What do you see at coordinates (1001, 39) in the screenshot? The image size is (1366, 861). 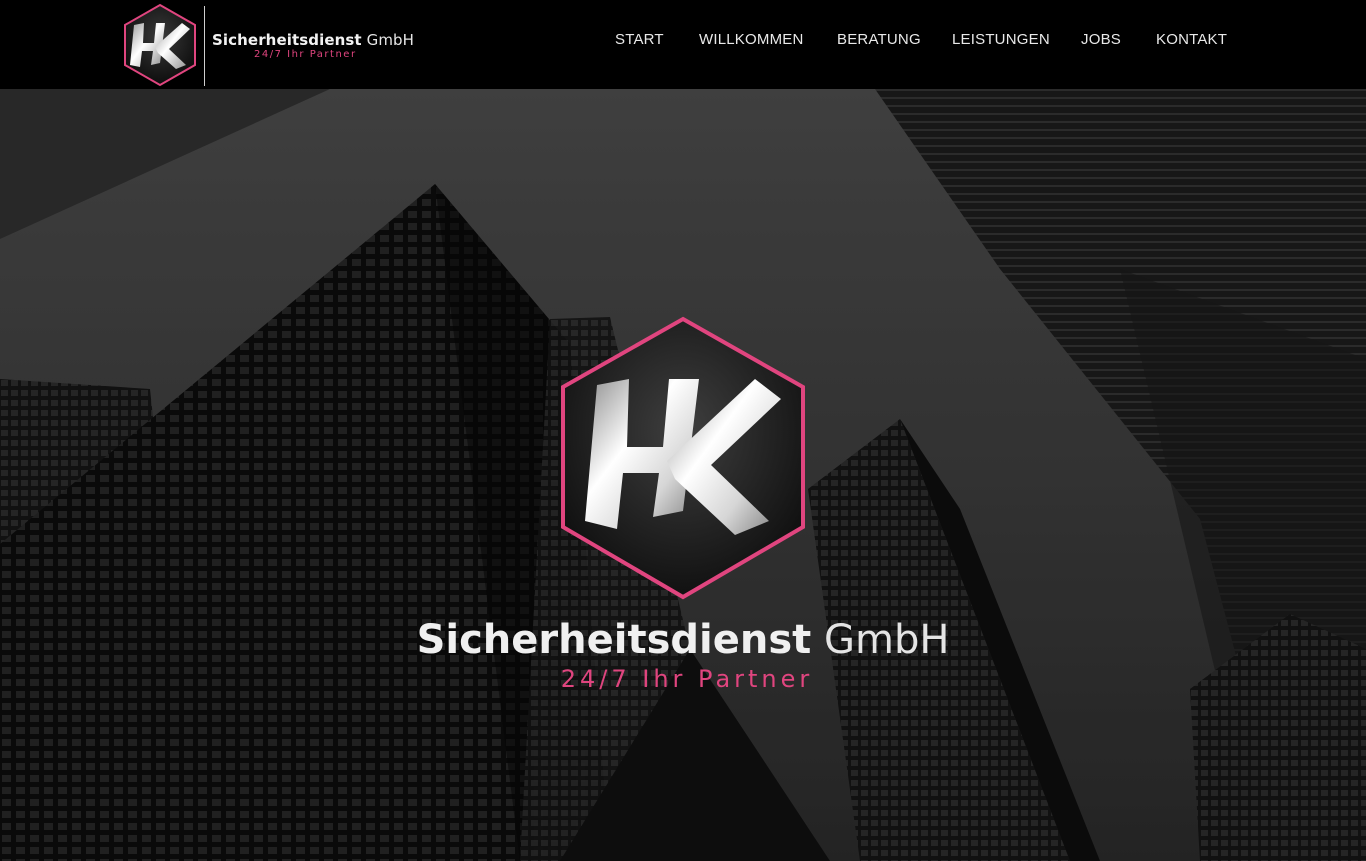 I see `nav-leistungen: LEISTUNGEN` at bounding box center [1001, 39].